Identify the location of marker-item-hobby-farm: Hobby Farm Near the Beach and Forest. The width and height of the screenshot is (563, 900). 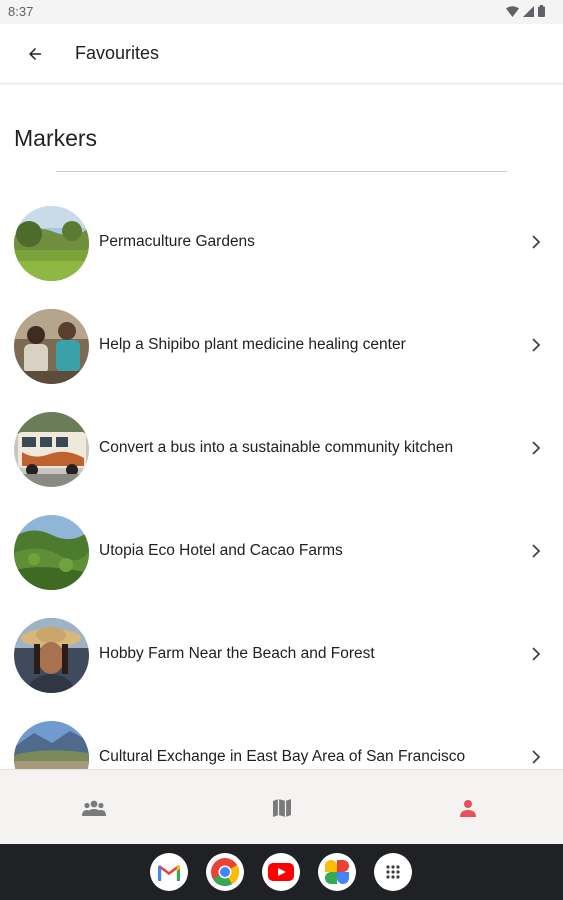
(281, 660).